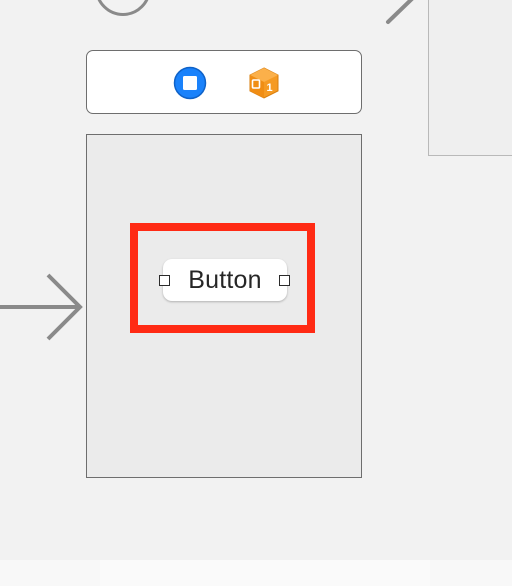 The image size is (512, 586). What do you see at coordinates (164, 280) in the screenshot?
I see `resize-handle-left` at bounding box center [164, 280].